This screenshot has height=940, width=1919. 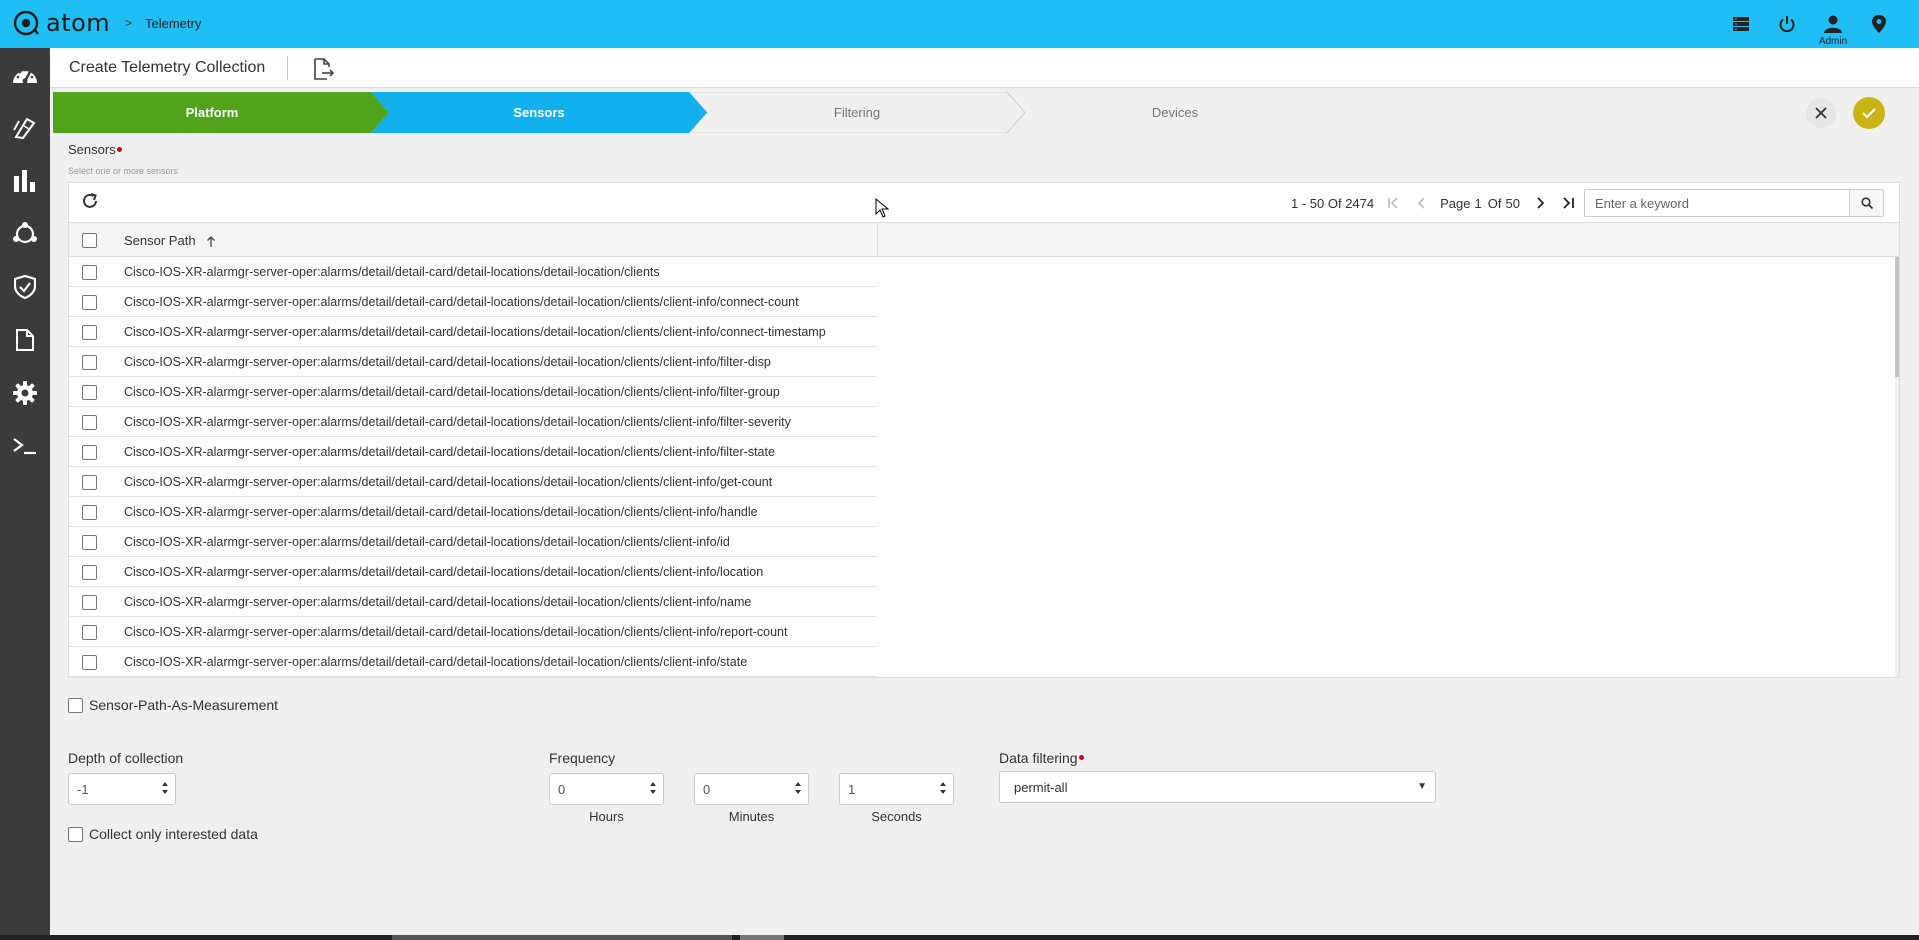 I want to click on step-platform: Platform, so click(x=212, y=112).